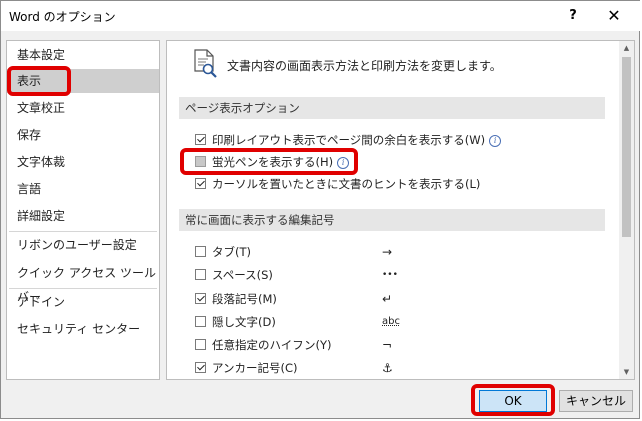  What do you see at coordinates (83, 282) in the screenshot?
I see `sidebar-item-quick-access-toolbar: クイック アクセス ツール バー` at bounding box center [83, 282].